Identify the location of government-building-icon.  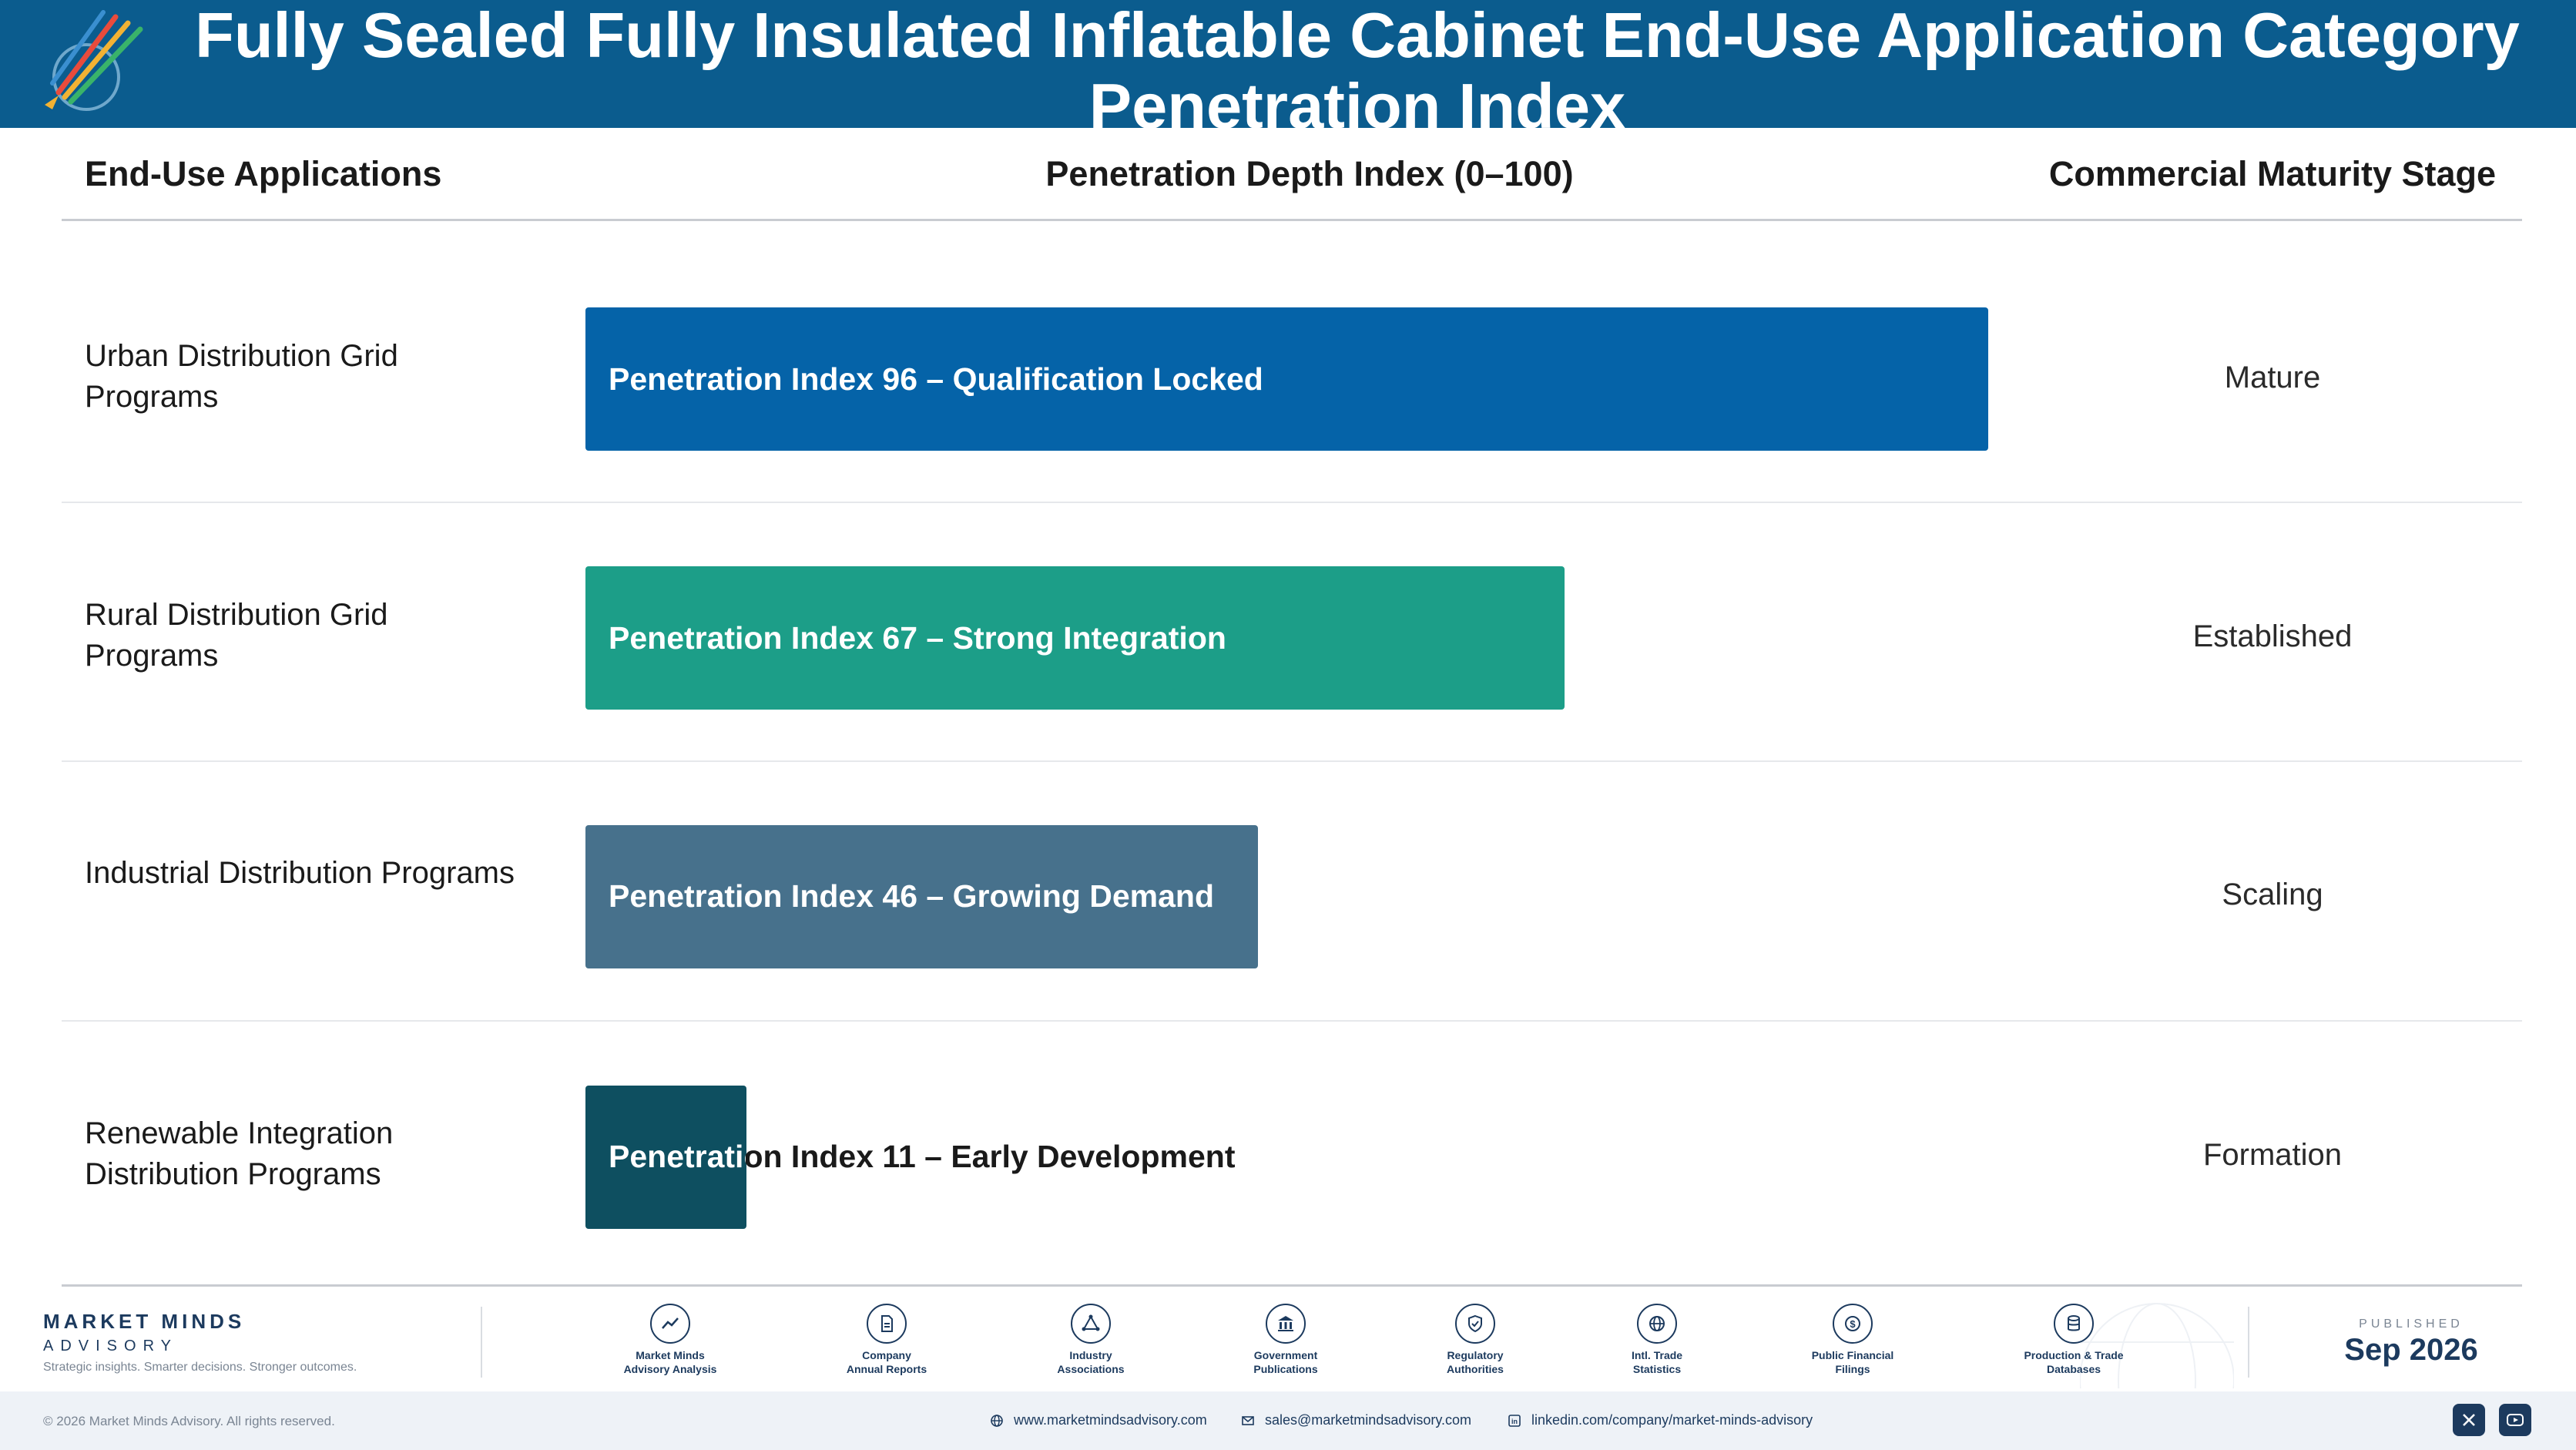
(1285, 1323).